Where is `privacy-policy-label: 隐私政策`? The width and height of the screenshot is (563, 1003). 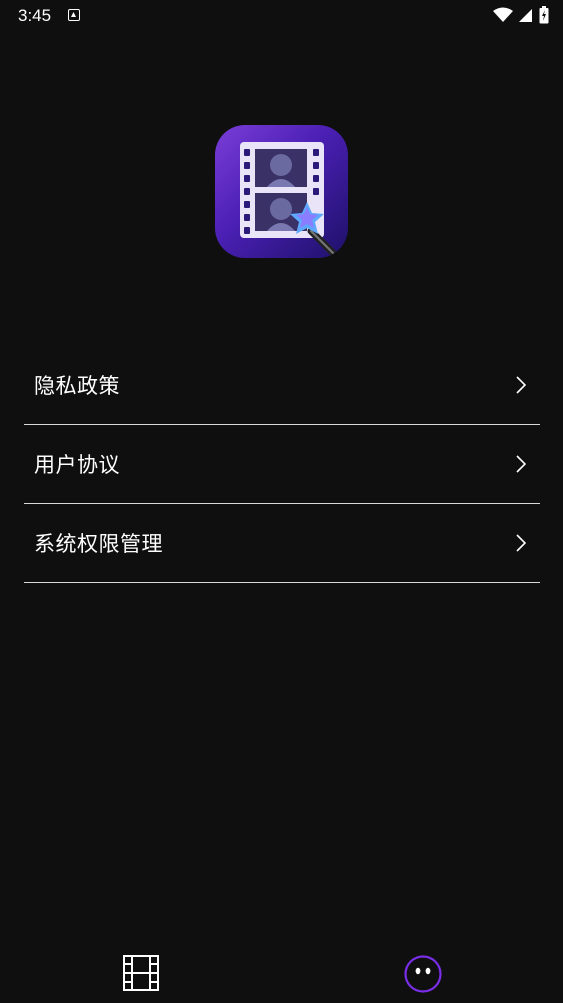 privacy-policy-label: 隐私政策 is located at coordinates (77, 386).